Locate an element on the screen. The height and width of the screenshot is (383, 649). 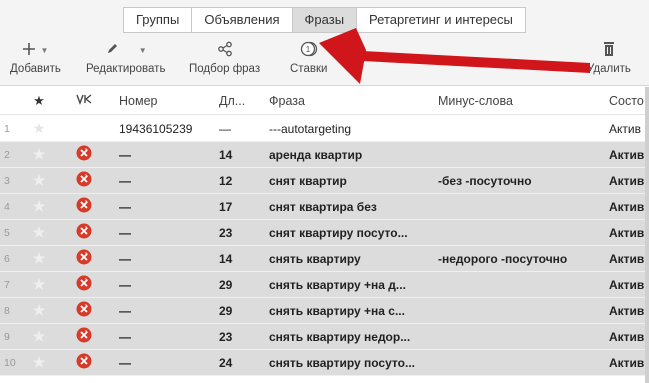
tab-phrases: Фразы is located at coordinates (325, 20).